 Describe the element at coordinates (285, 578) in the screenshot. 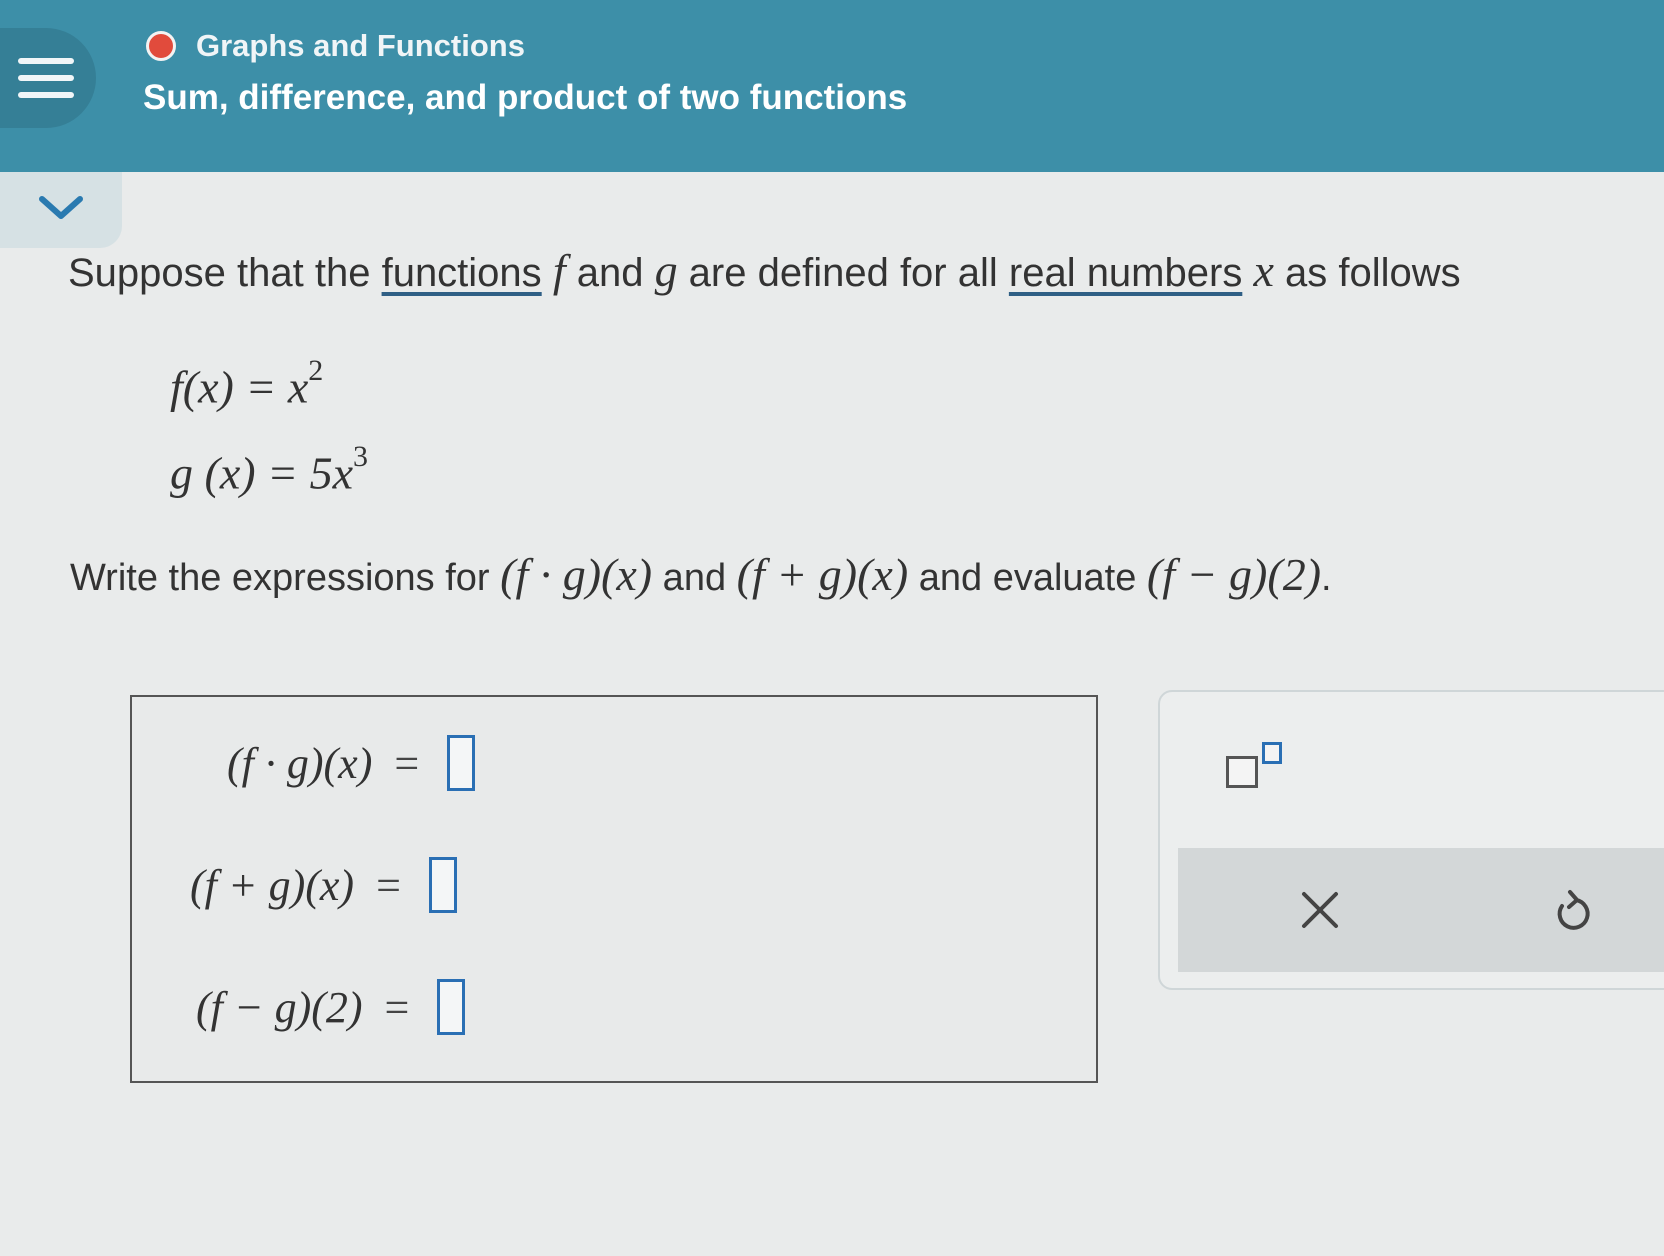

I see `question-lead: Write the expressions for` at that location.